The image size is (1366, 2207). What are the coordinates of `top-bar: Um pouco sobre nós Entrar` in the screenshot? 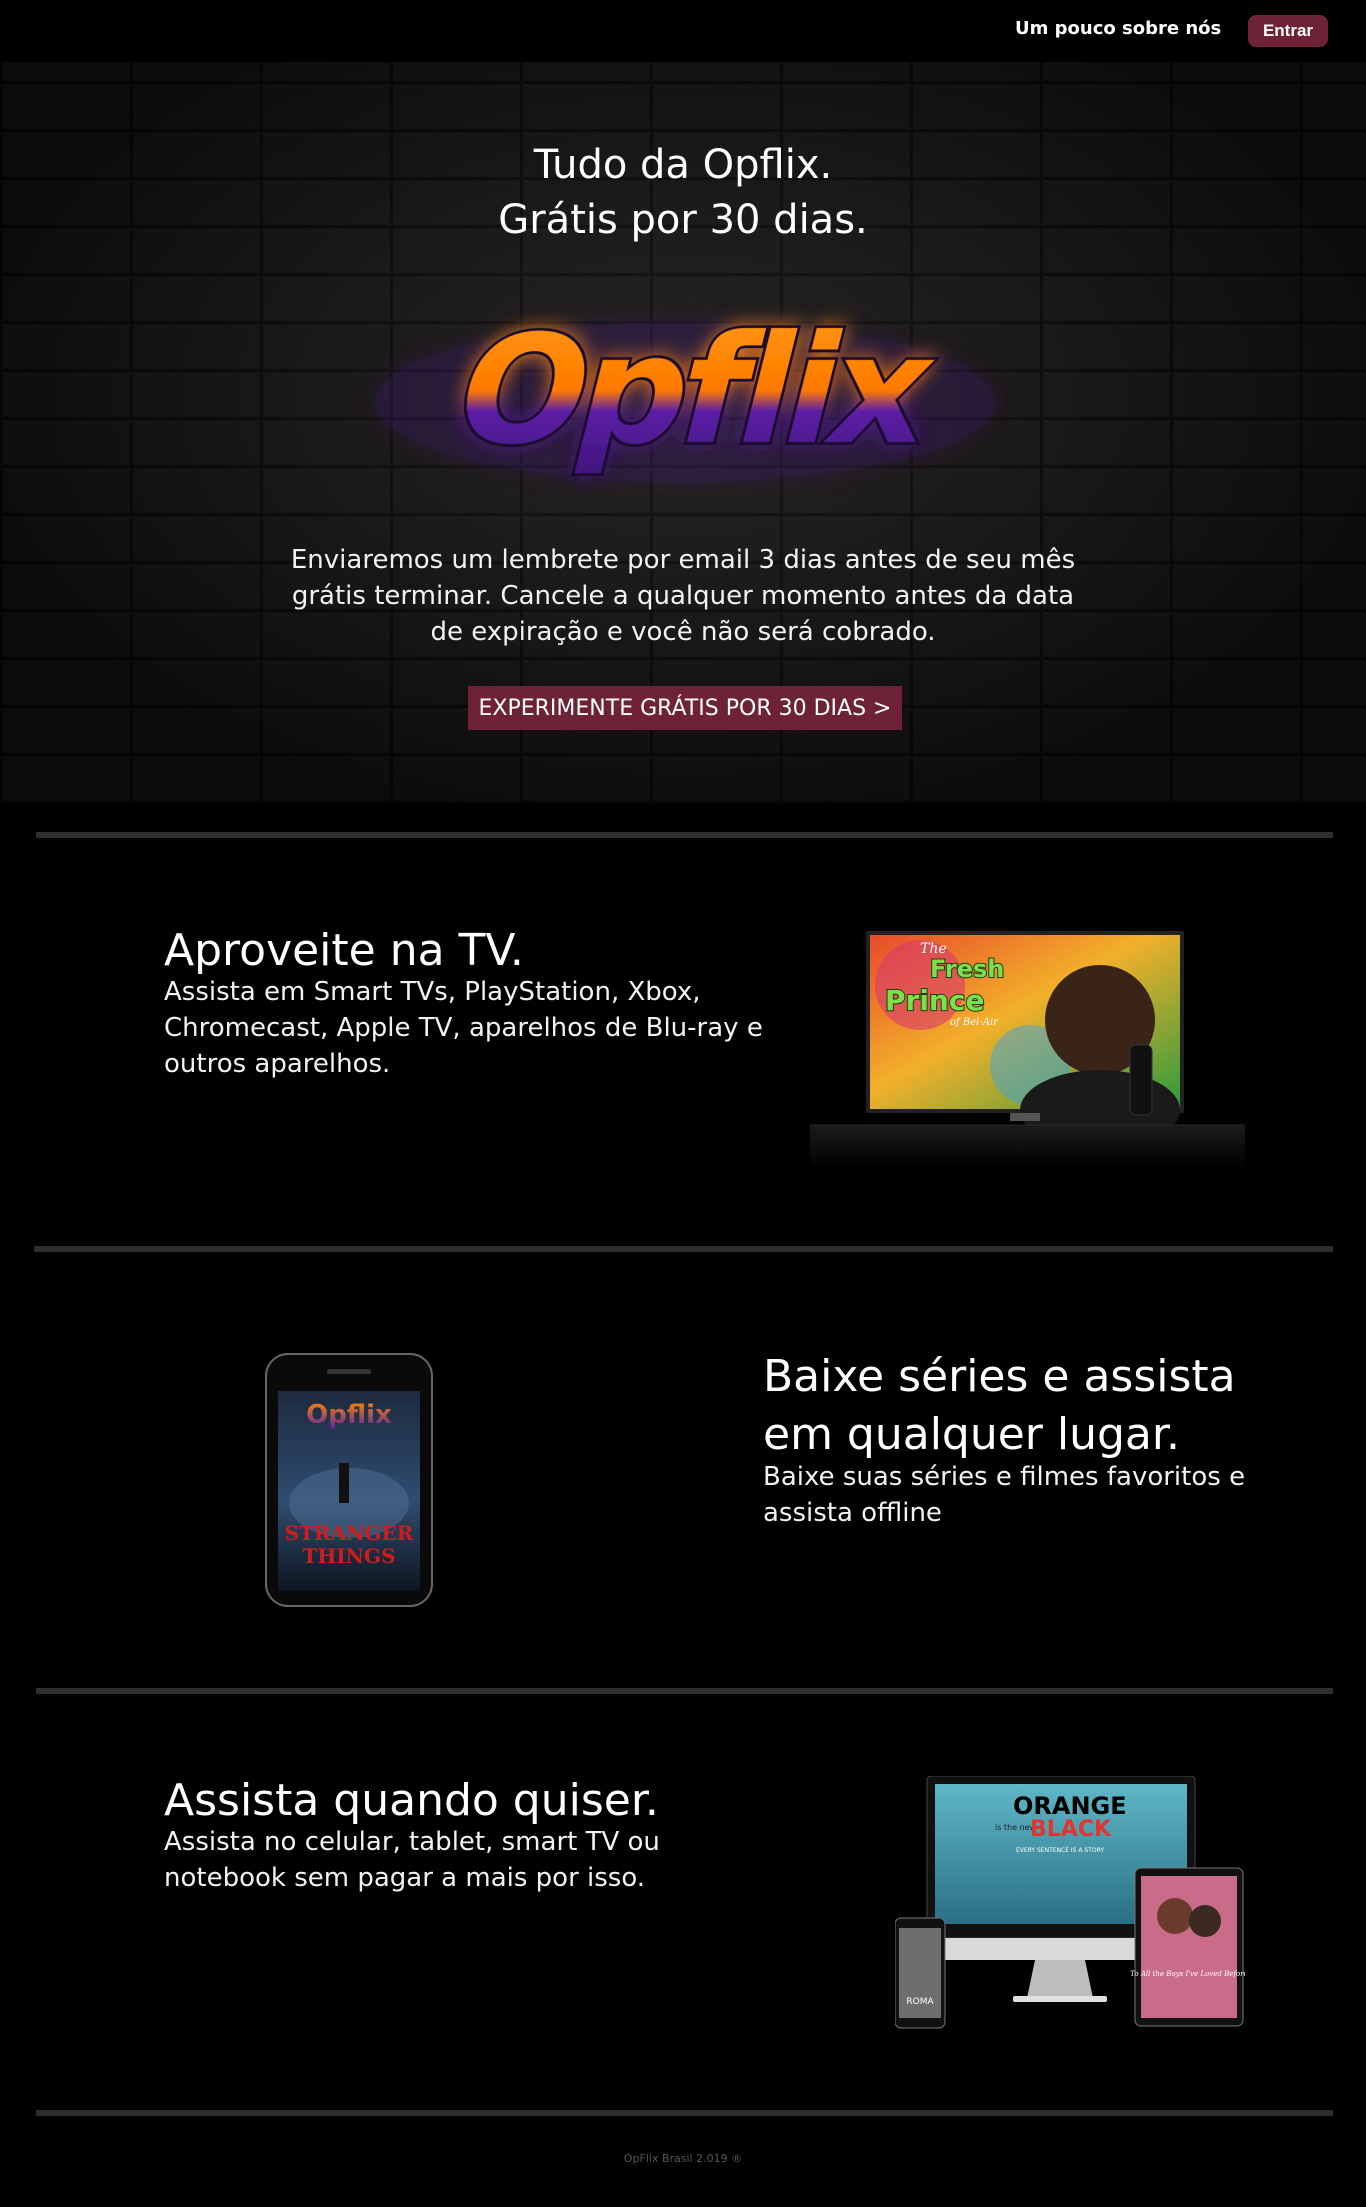 It's located at (683, 31).